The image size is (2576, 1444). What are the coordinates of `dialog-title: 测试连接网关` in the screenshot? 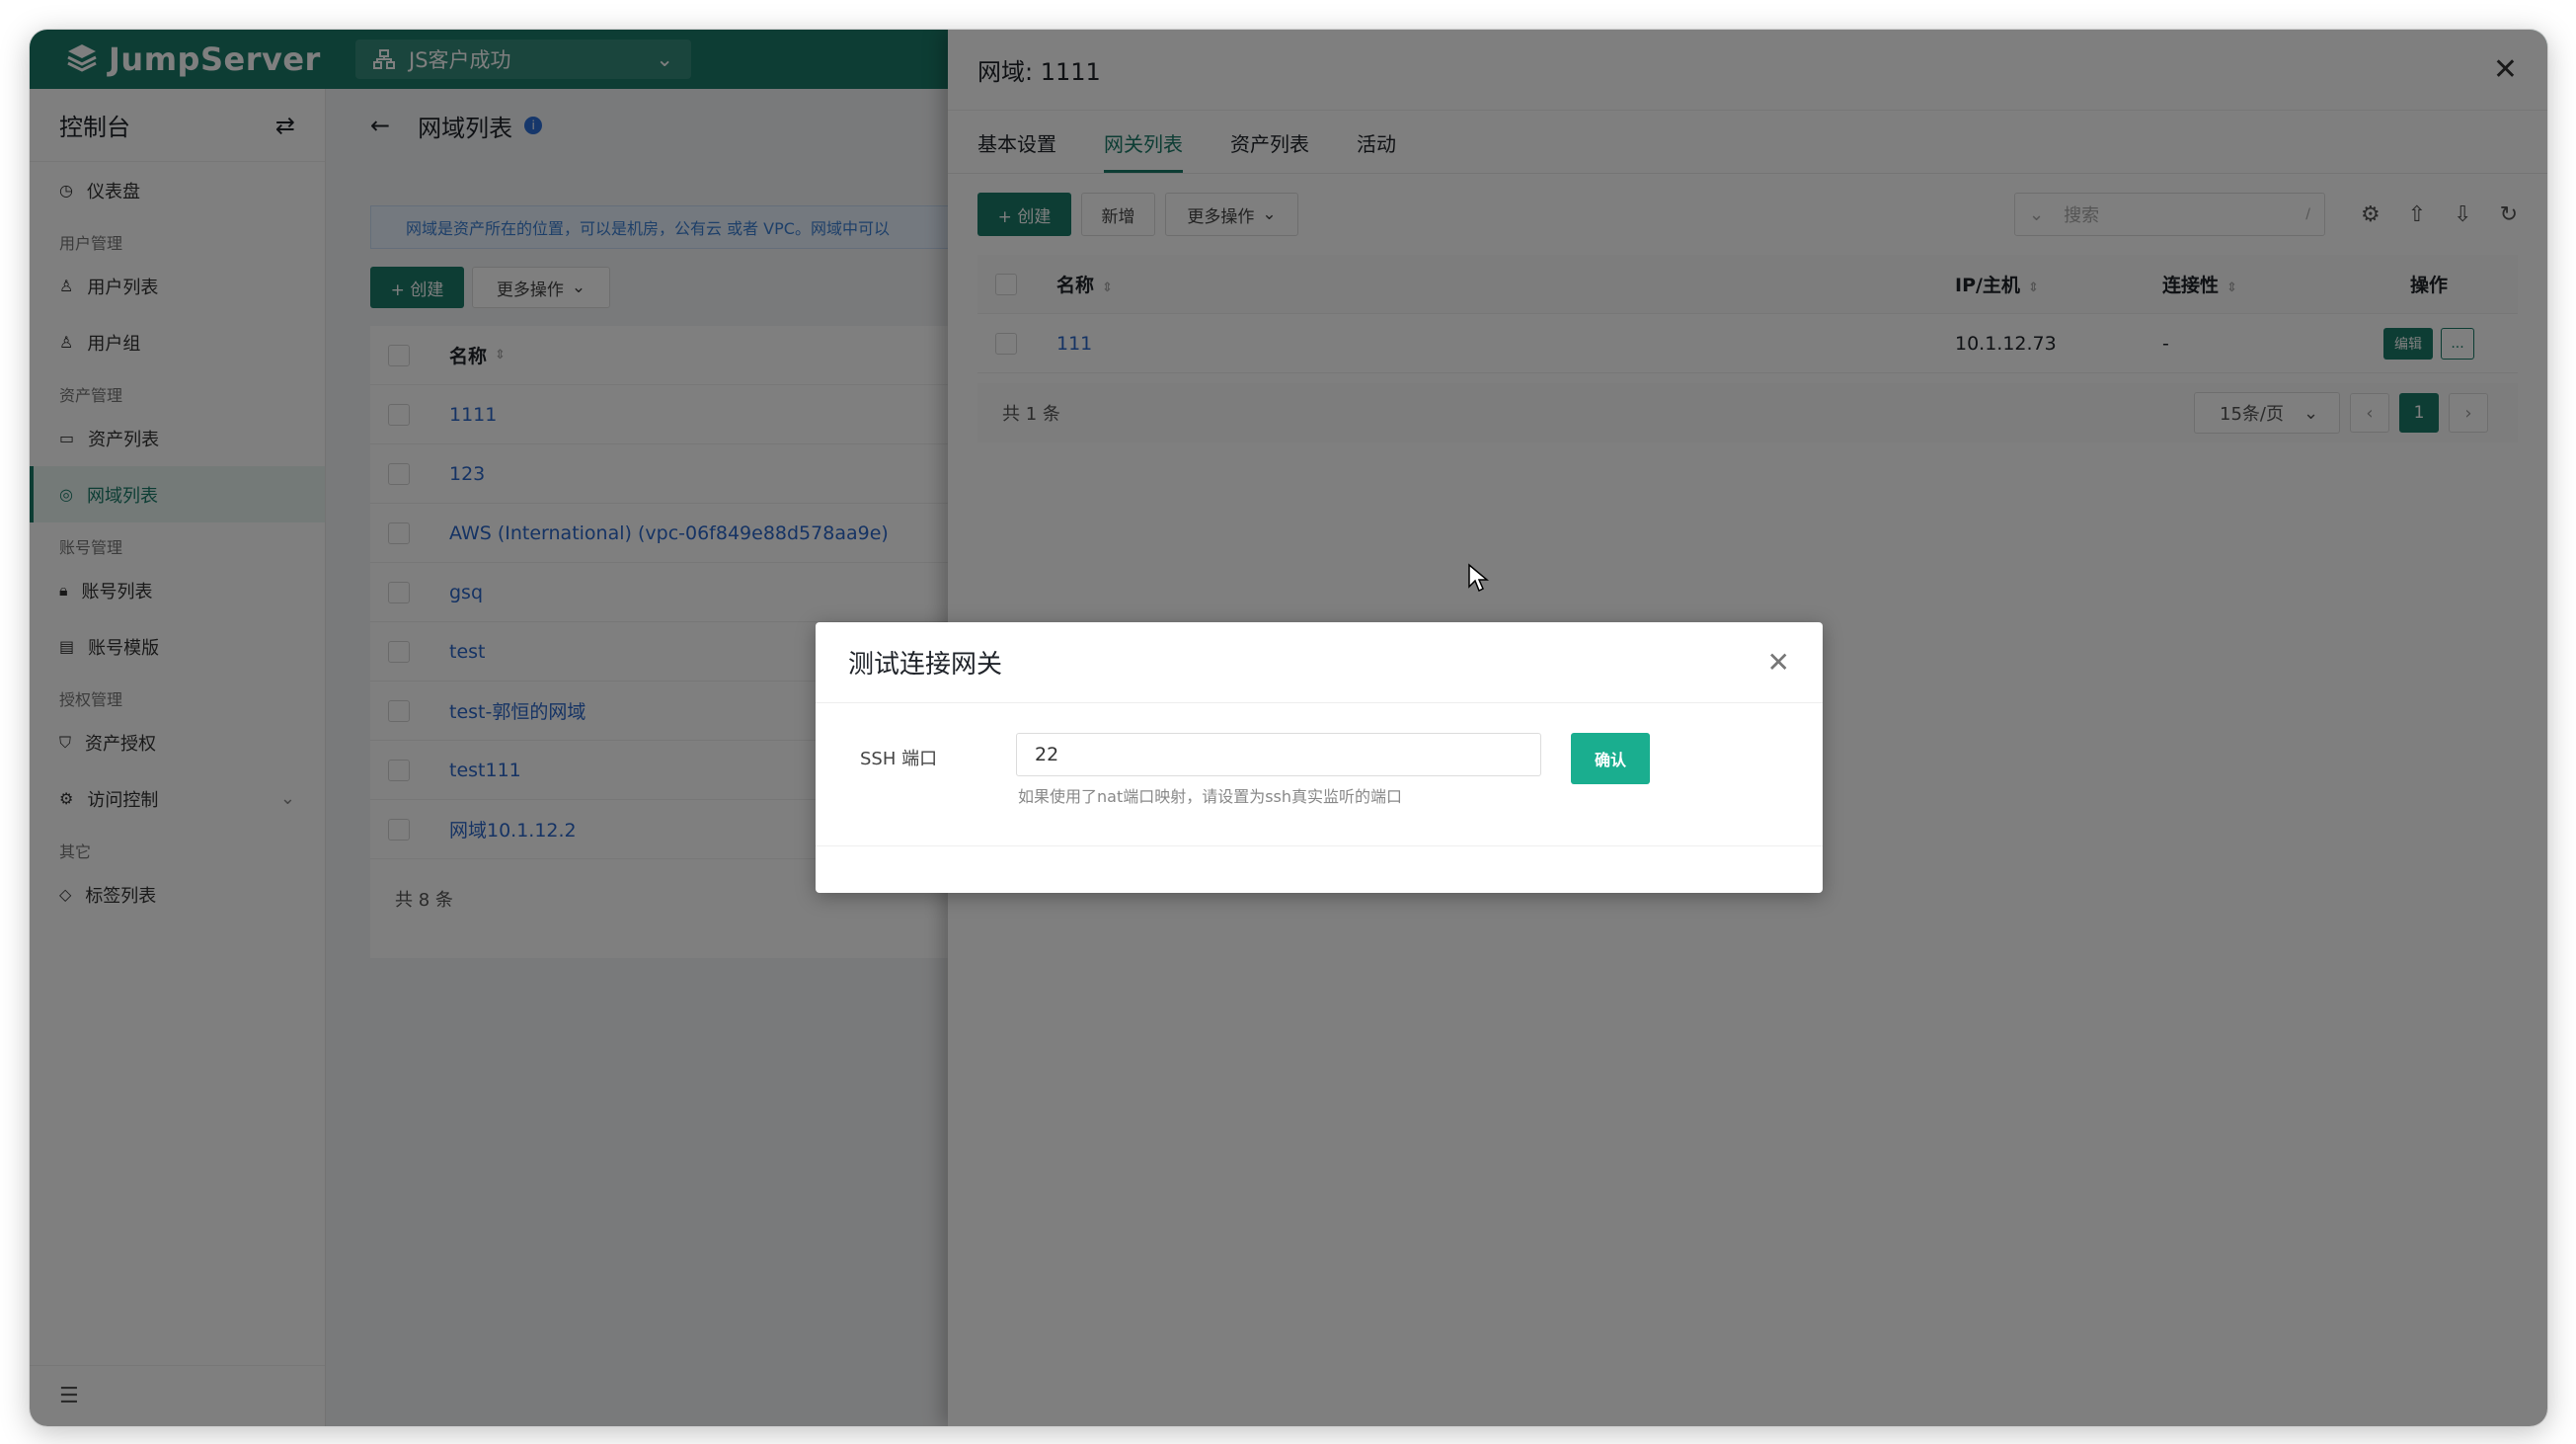 It's located at (925, 665).